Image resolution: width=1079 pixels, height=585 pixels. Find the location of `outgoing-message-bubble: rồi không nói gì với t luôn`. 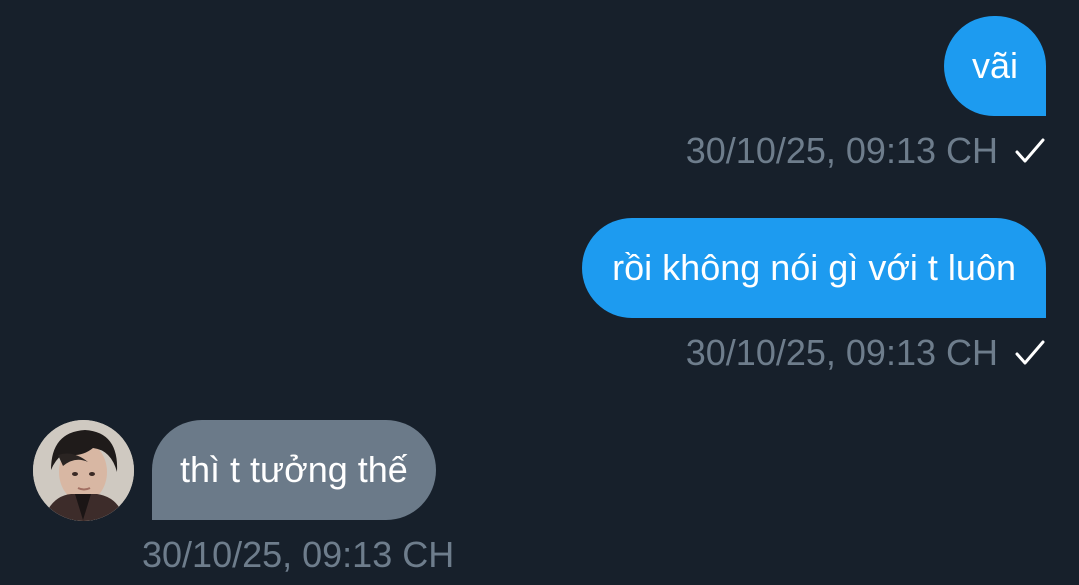

outgoing-message-bubble: rồi không nói gì với t luôn is located at coordinates (814, 268).